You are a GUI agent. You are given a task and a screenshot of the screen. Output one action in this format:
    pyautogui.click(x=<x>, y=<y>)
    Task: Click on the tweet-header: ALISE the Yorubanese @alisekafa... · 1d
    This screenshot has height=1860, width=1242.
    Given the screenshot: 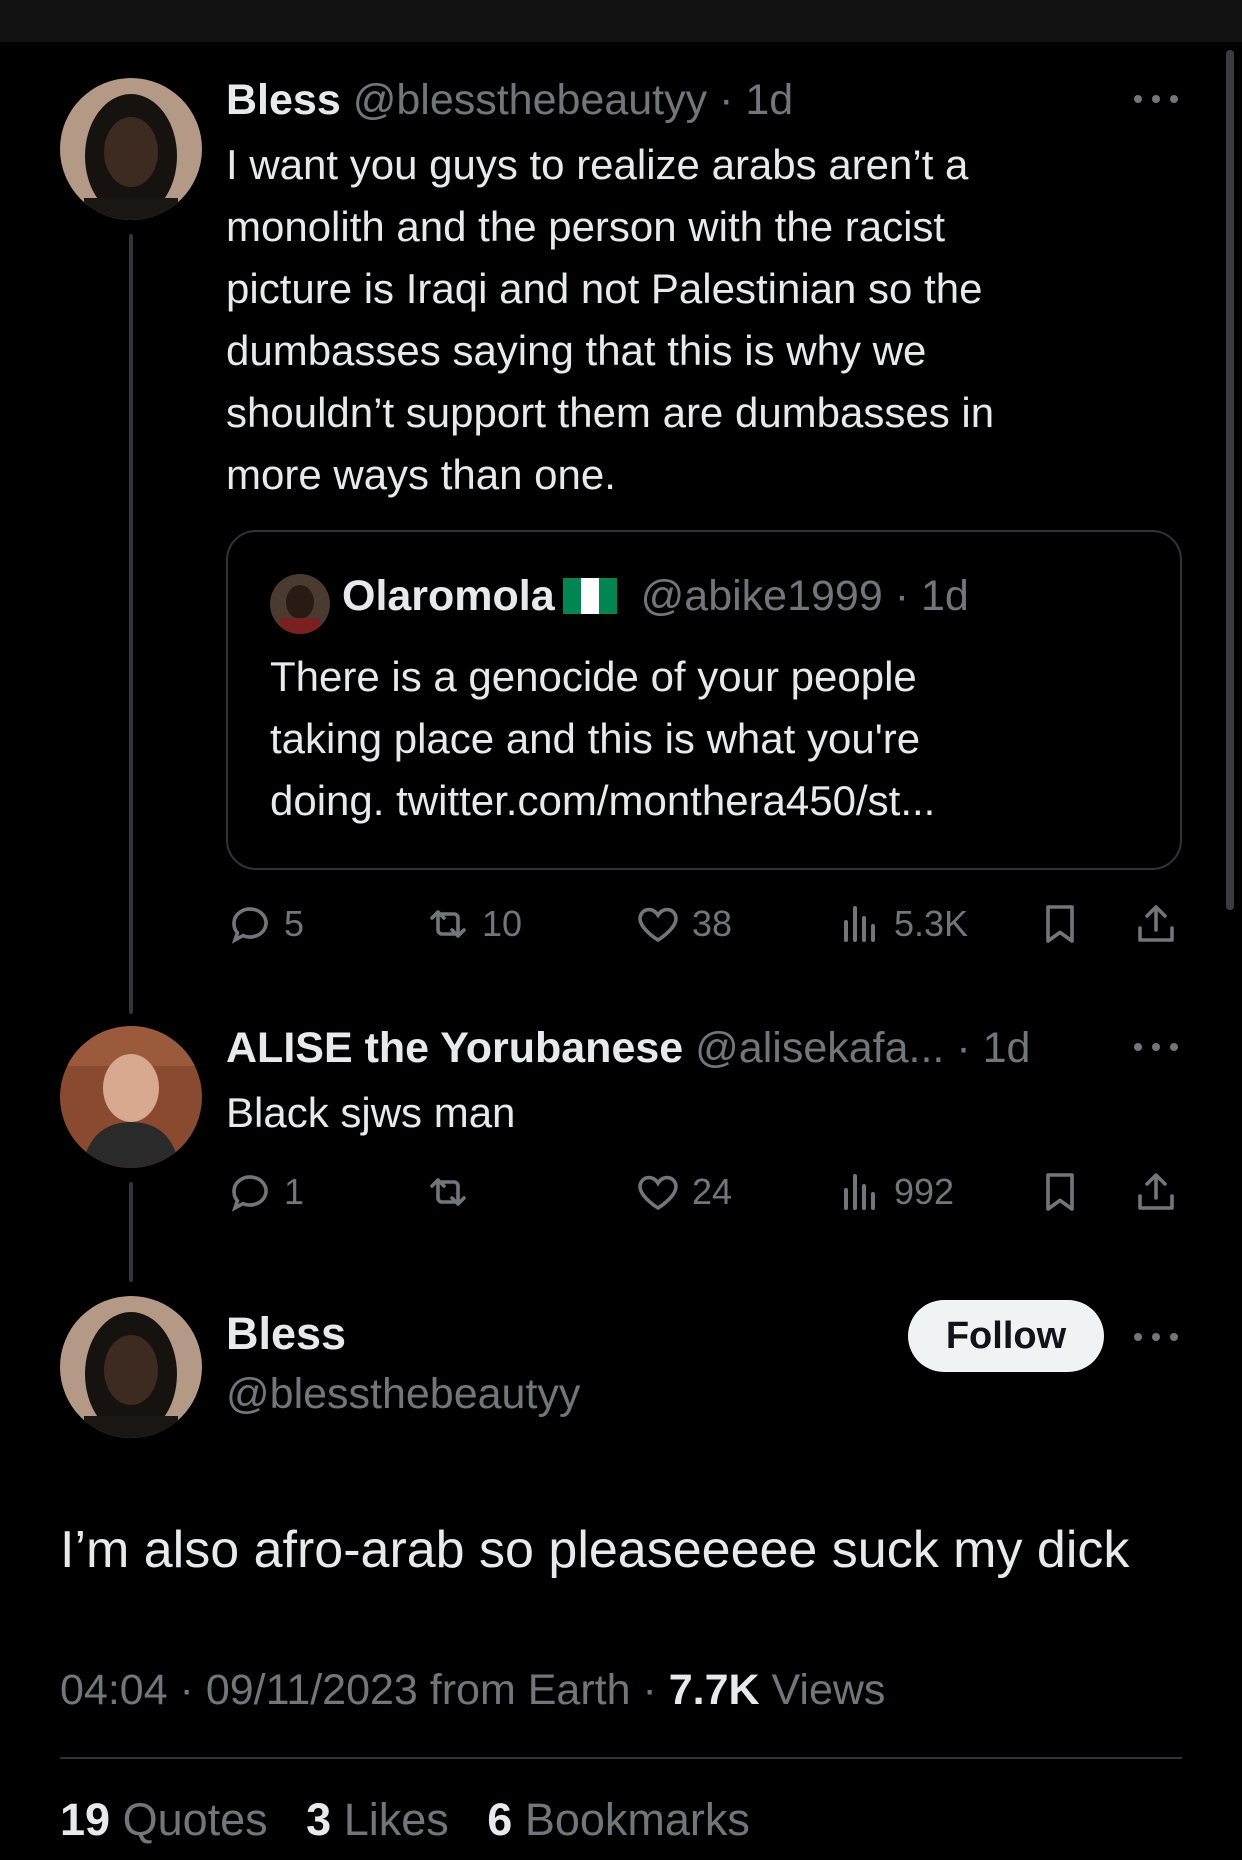 What is the action you would take?
    pyautogui.click(x=628, y=1048)
    